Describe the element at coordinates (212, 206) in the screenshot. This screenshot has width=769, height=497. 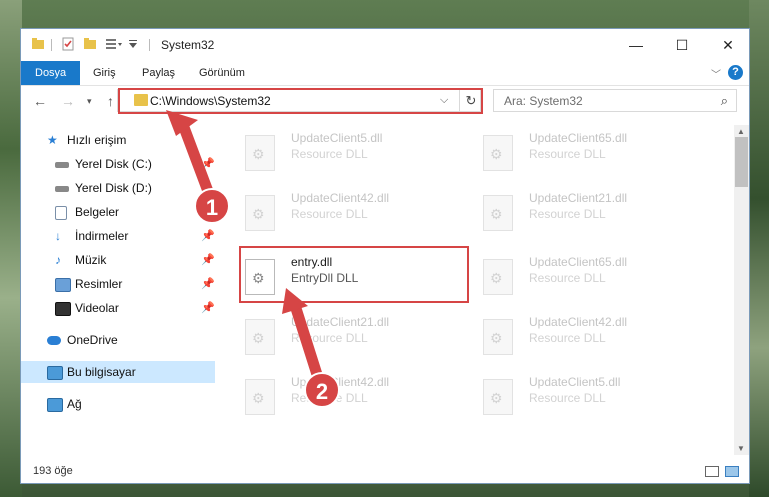
I see `step-badge-1: 1` at that location.